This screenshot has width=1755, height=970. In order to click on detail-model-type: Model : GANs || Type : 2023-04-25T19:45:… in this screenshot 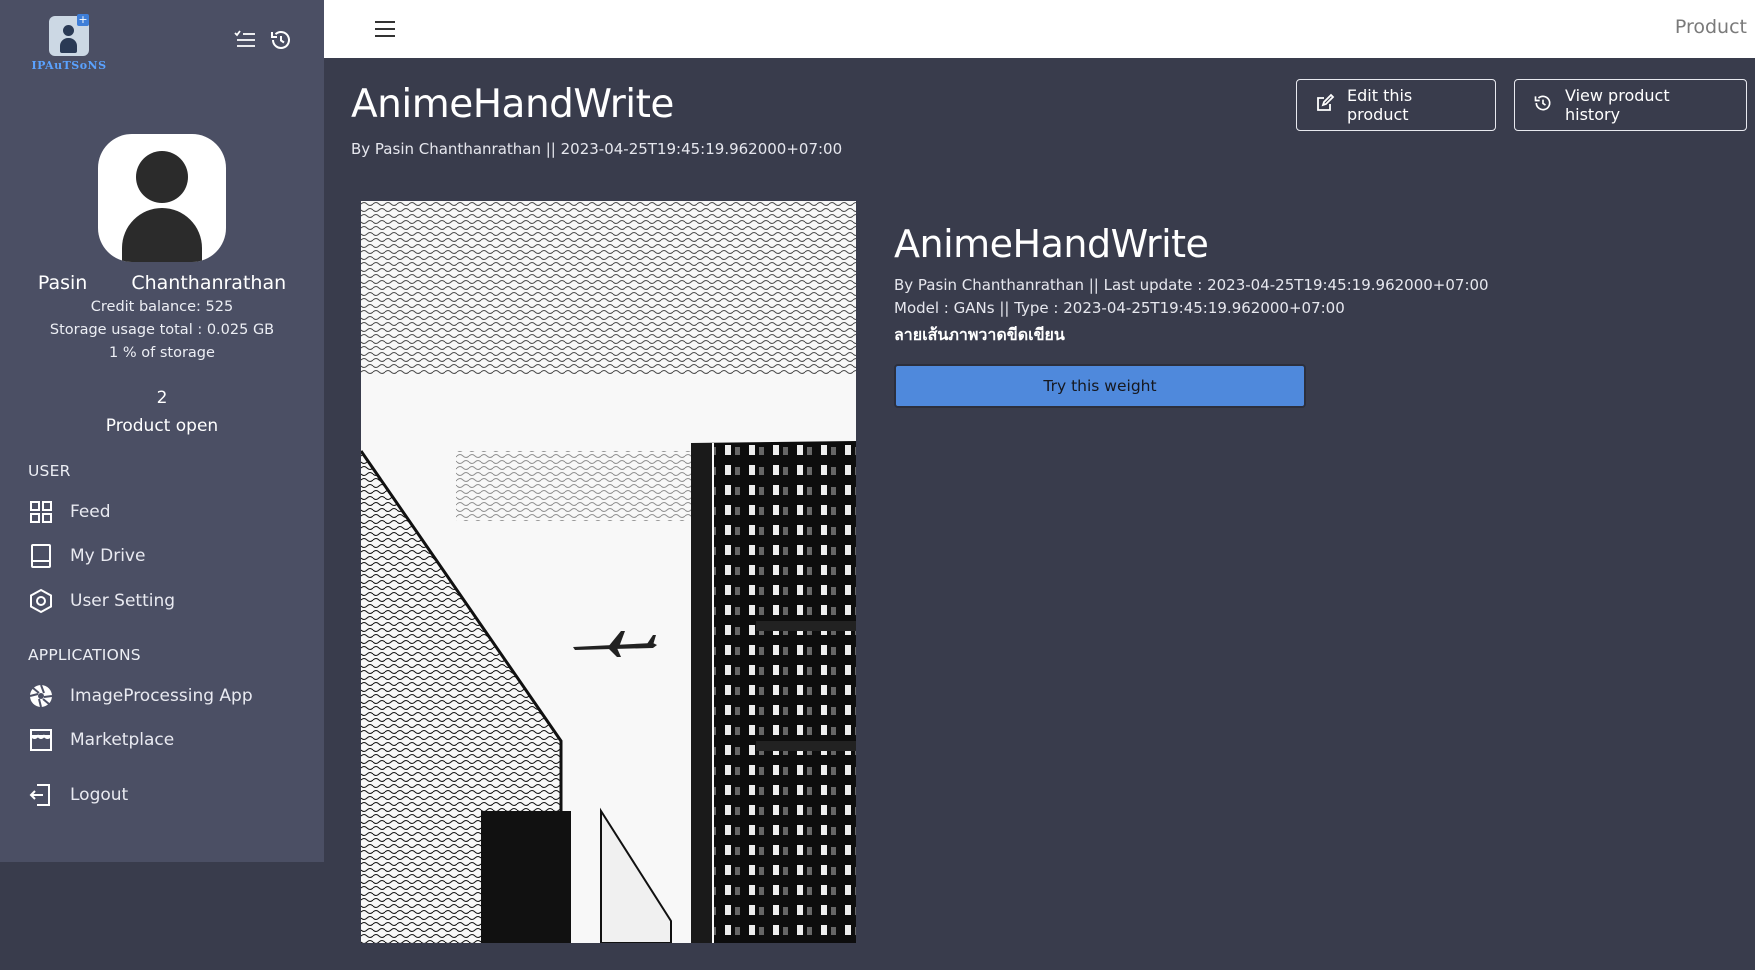, I will do `click(1119, 308)`.